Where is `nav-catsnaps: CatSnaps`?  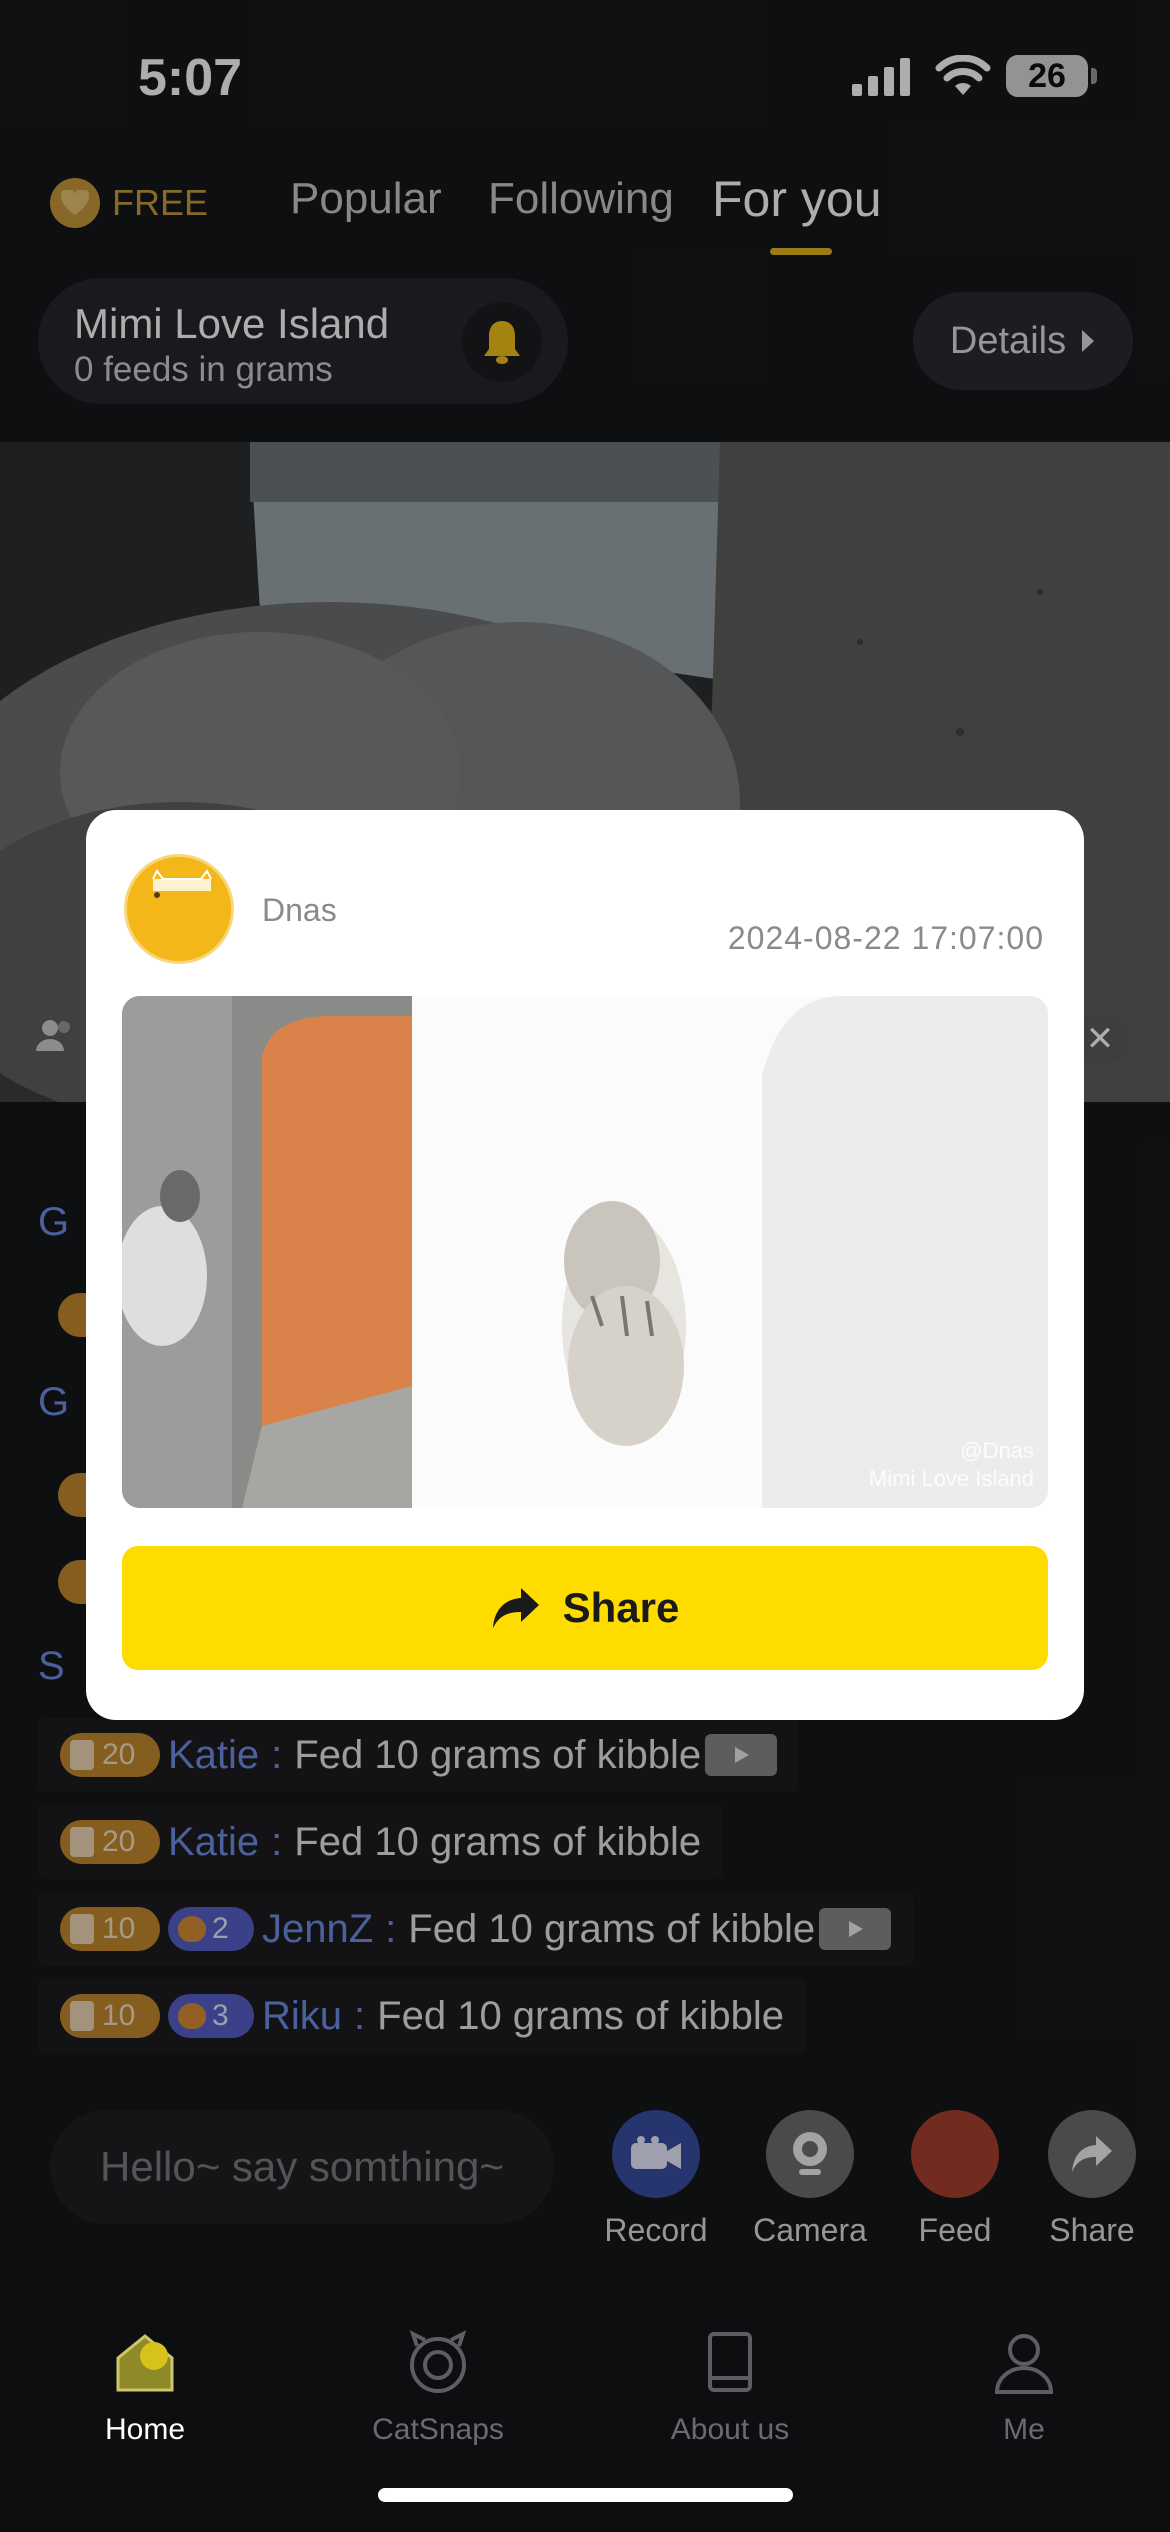
nav-catsnaps: CatSnaps is located at coordinates (438, 2387).